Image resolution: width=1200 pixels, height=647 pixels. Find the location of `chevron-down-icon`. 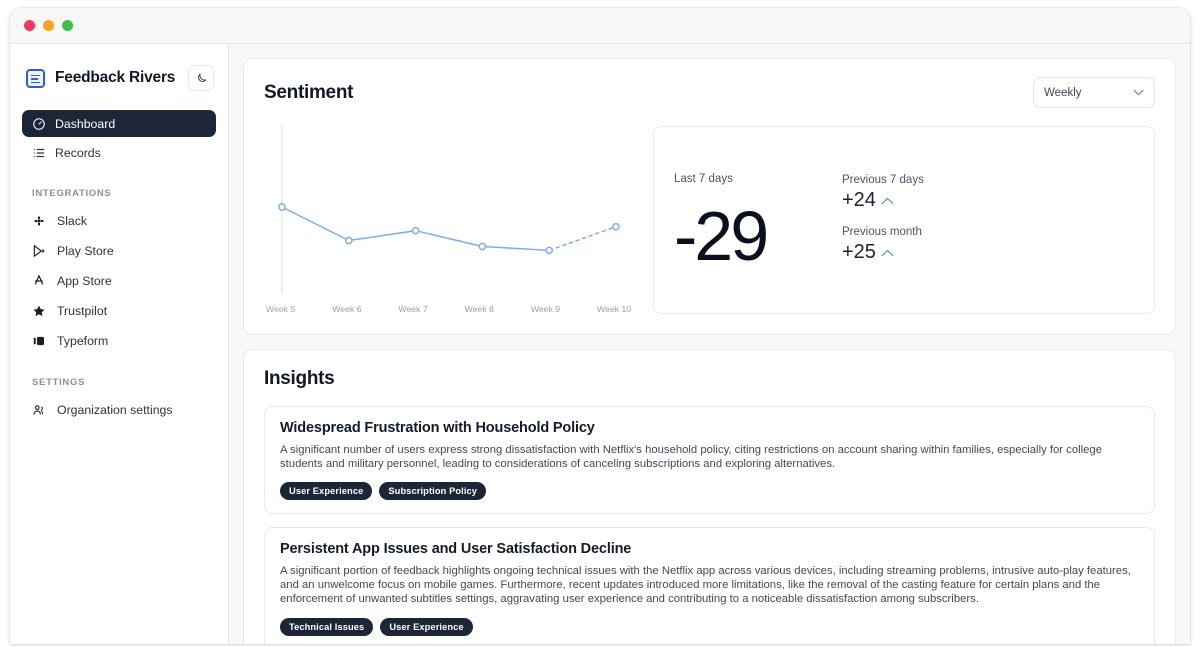

chevron-down-icon is located at coordinates (1138, 92).